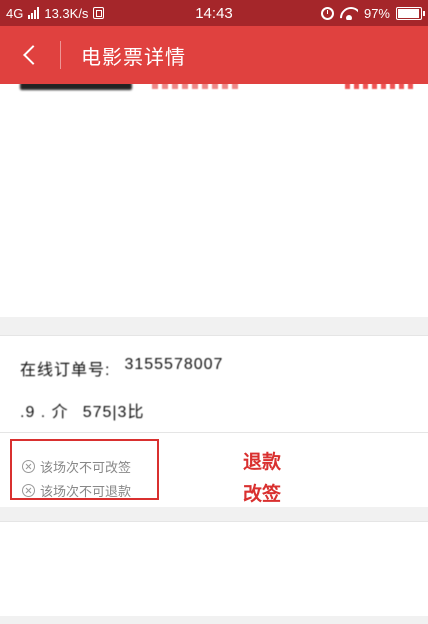 The height and width of the screenshot is (624, 428). Describe the element at coordinates (214, 55) in the screenshot. I see `app-header: 电影票详情` at that location.